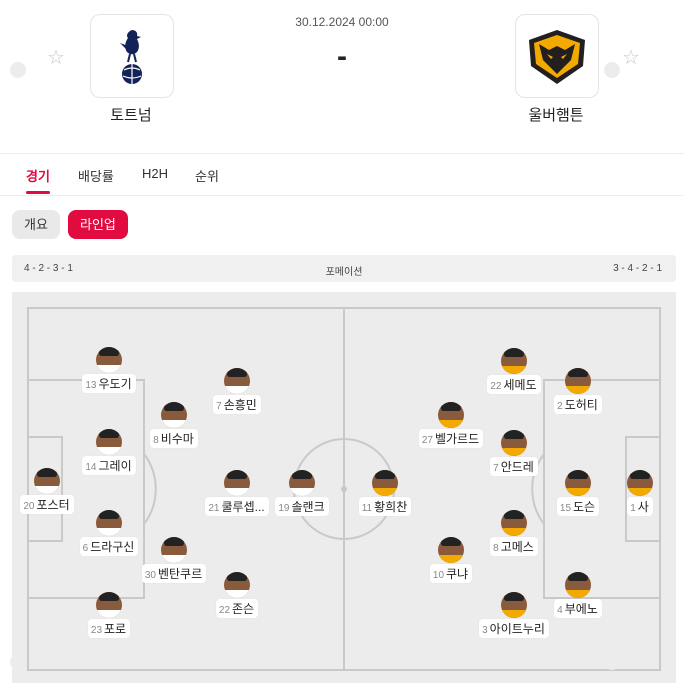 The width and height of the screenshot is (684, 683). I want to click on player-name: 도허티, so click(581, 405).